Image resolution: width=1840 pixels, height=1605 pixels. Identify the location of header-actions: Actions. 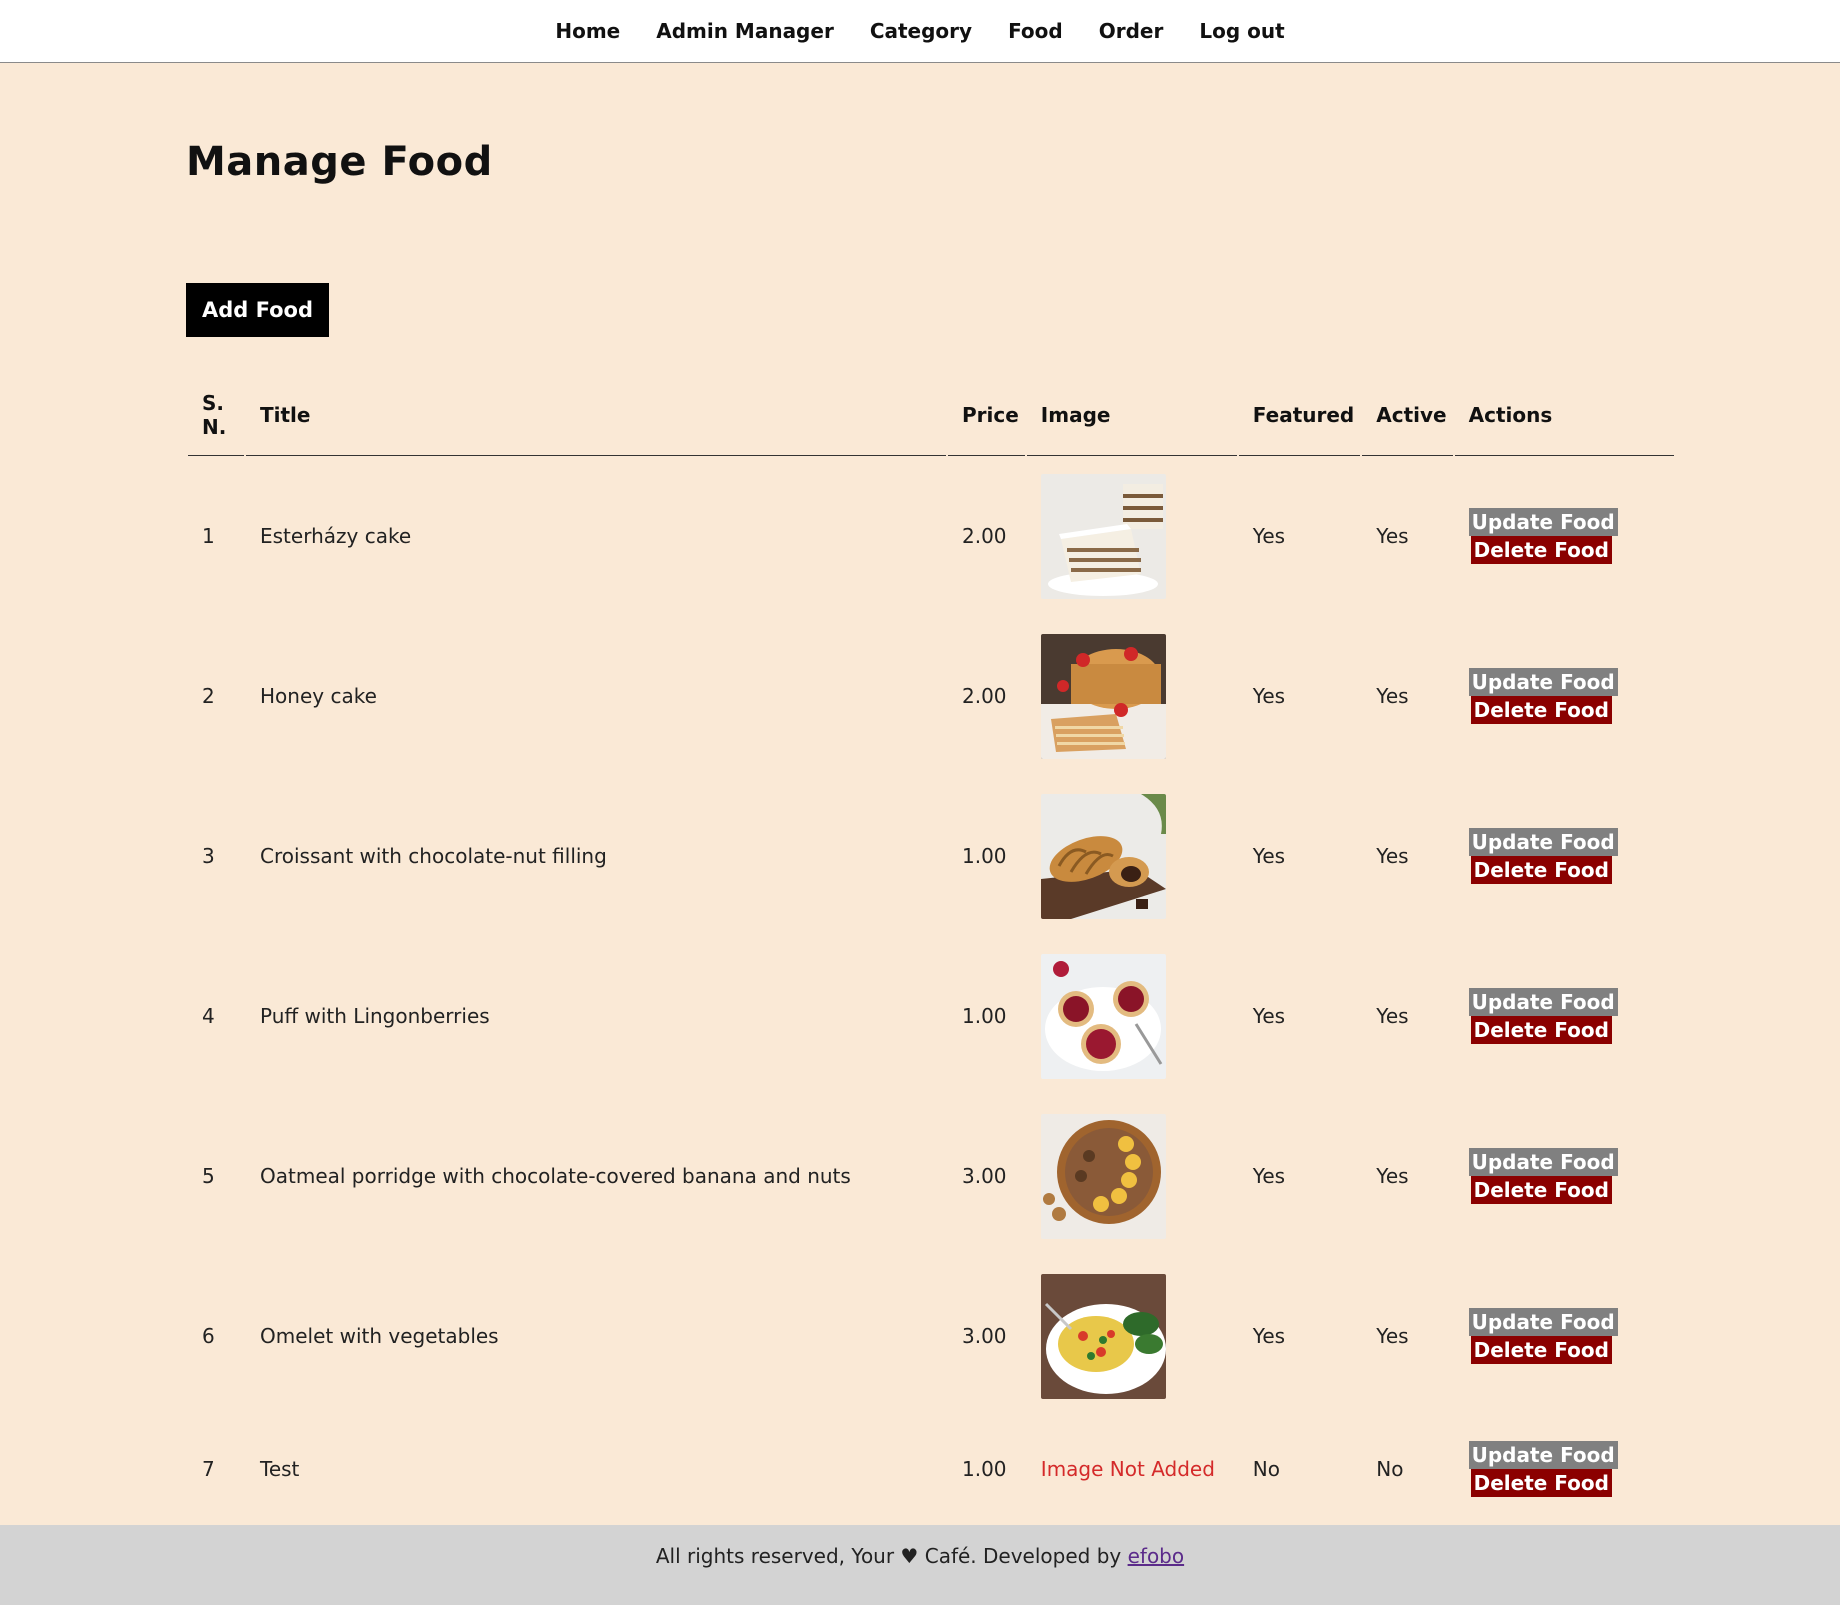
(1564, 414).